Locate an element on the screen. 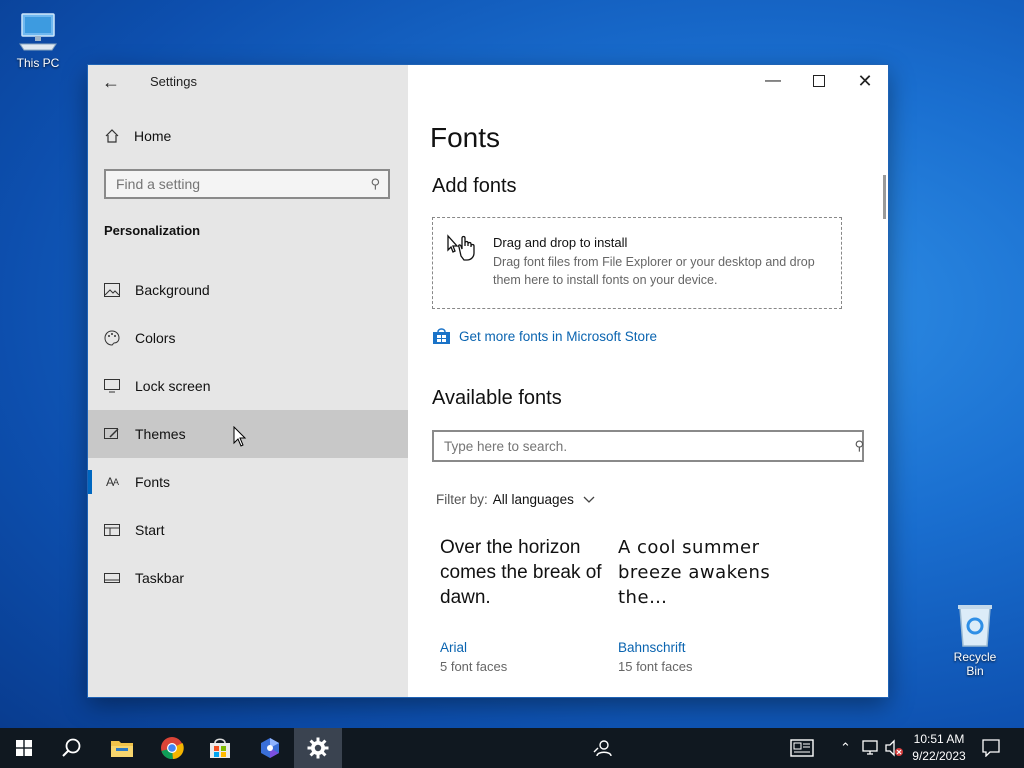 The width and height of the screenshot is (1024, 768). home-button: Home is located at coordinates (137, 136).